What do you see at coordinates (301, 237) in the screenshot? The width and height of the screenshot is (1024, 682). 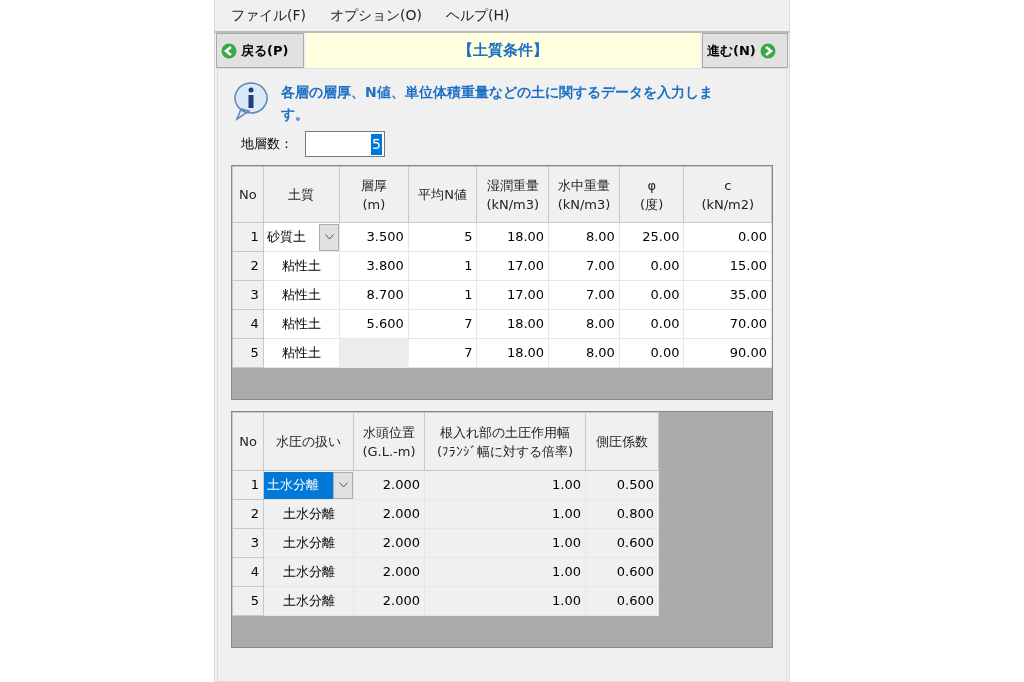 I see `type-dropdown: 砂質土` at bounding box center [301, 237].